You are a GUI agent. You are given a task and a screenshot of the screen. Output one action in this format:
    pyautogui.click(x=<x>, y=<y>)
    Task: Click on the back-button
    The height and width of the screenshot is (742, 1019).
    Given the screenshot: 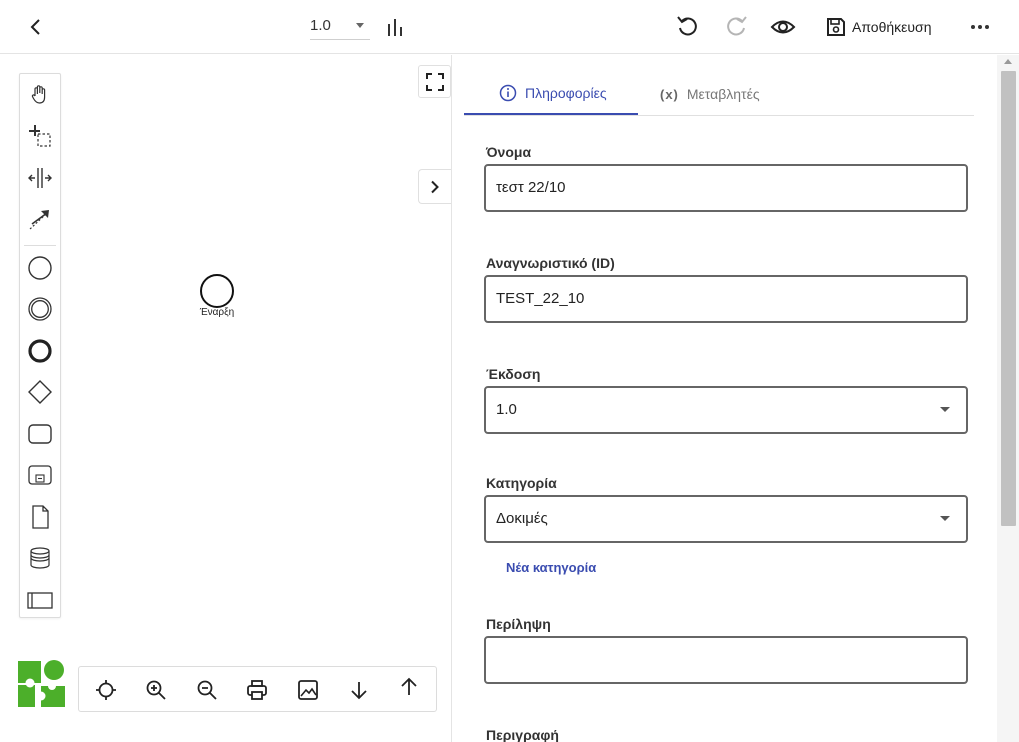 What is the action you would take?
    pyautogui.click(x=36, y=27)
    